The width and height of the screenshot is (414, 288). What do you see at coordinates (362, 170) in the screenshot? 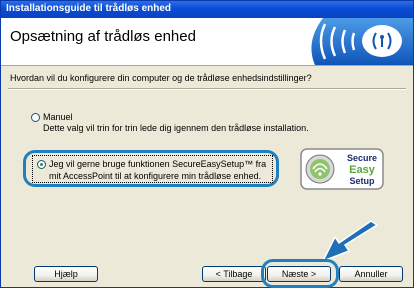
I see `ses-logo-line2: Easy` at bounding box center [362, 170].